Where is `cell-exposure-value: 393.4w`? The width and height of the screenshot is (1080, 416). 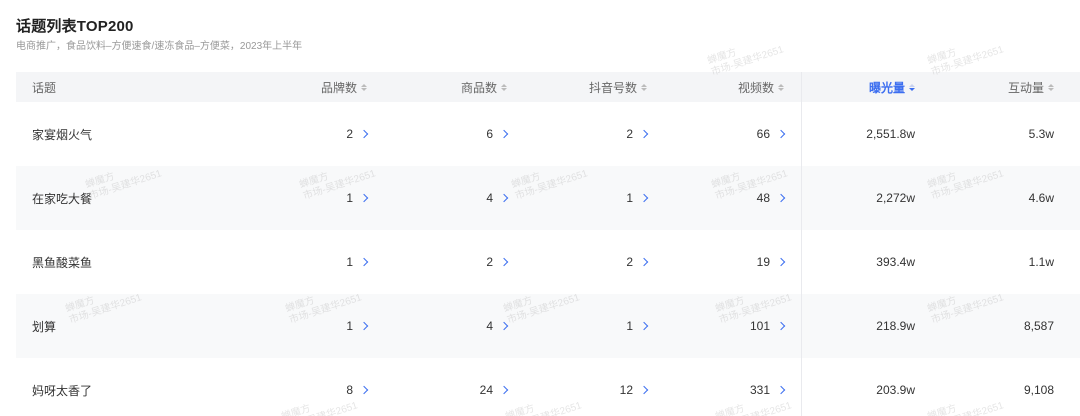
cell-exposure-value: 393.4w is located at coordinates (895, 262).